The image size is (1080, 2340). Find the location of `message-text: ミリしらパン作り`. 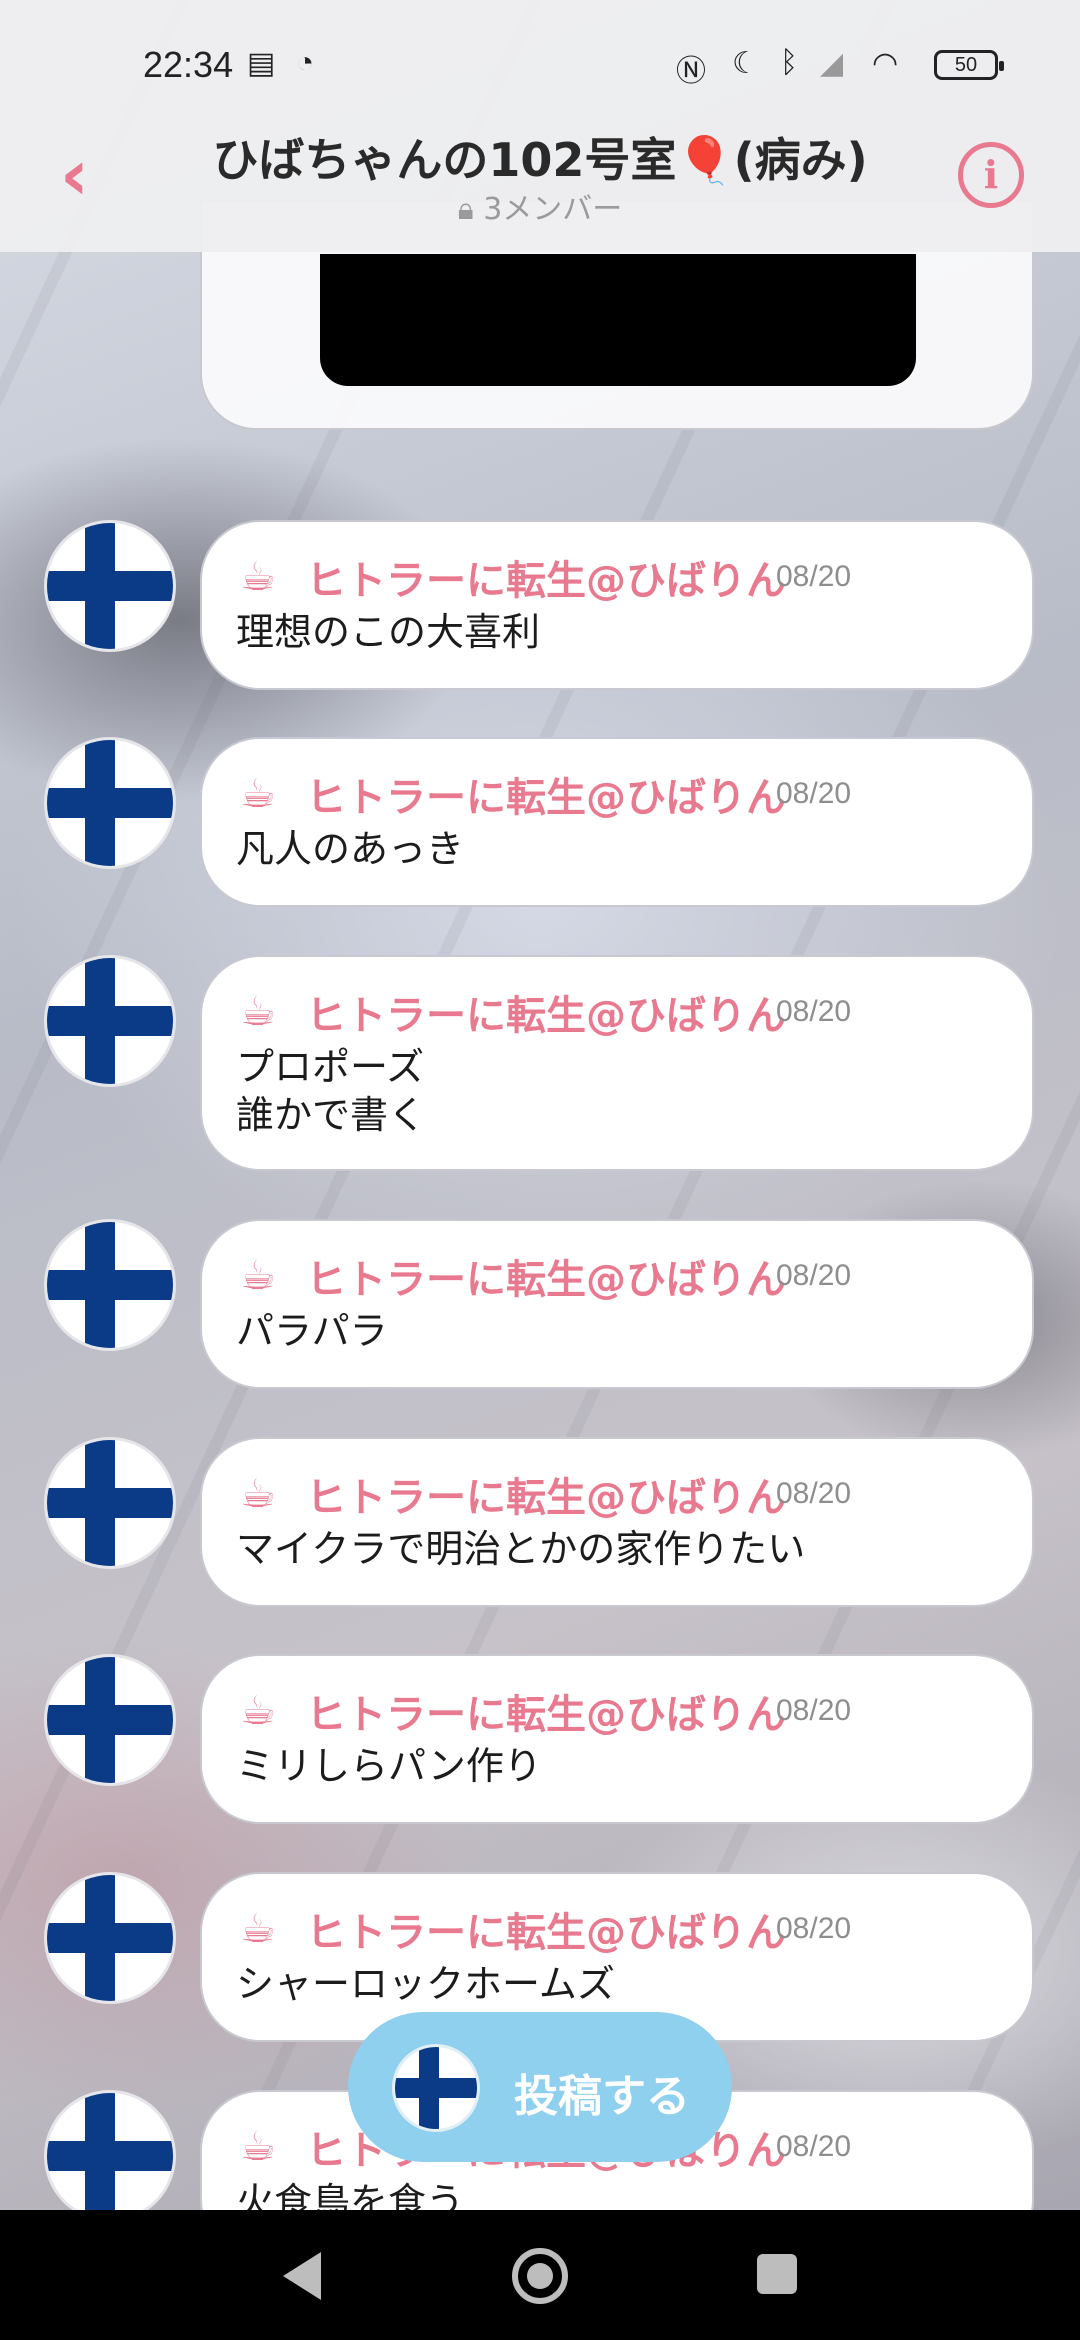

message-text: ミリしらパン作り is located at coordinates (389, 1766).